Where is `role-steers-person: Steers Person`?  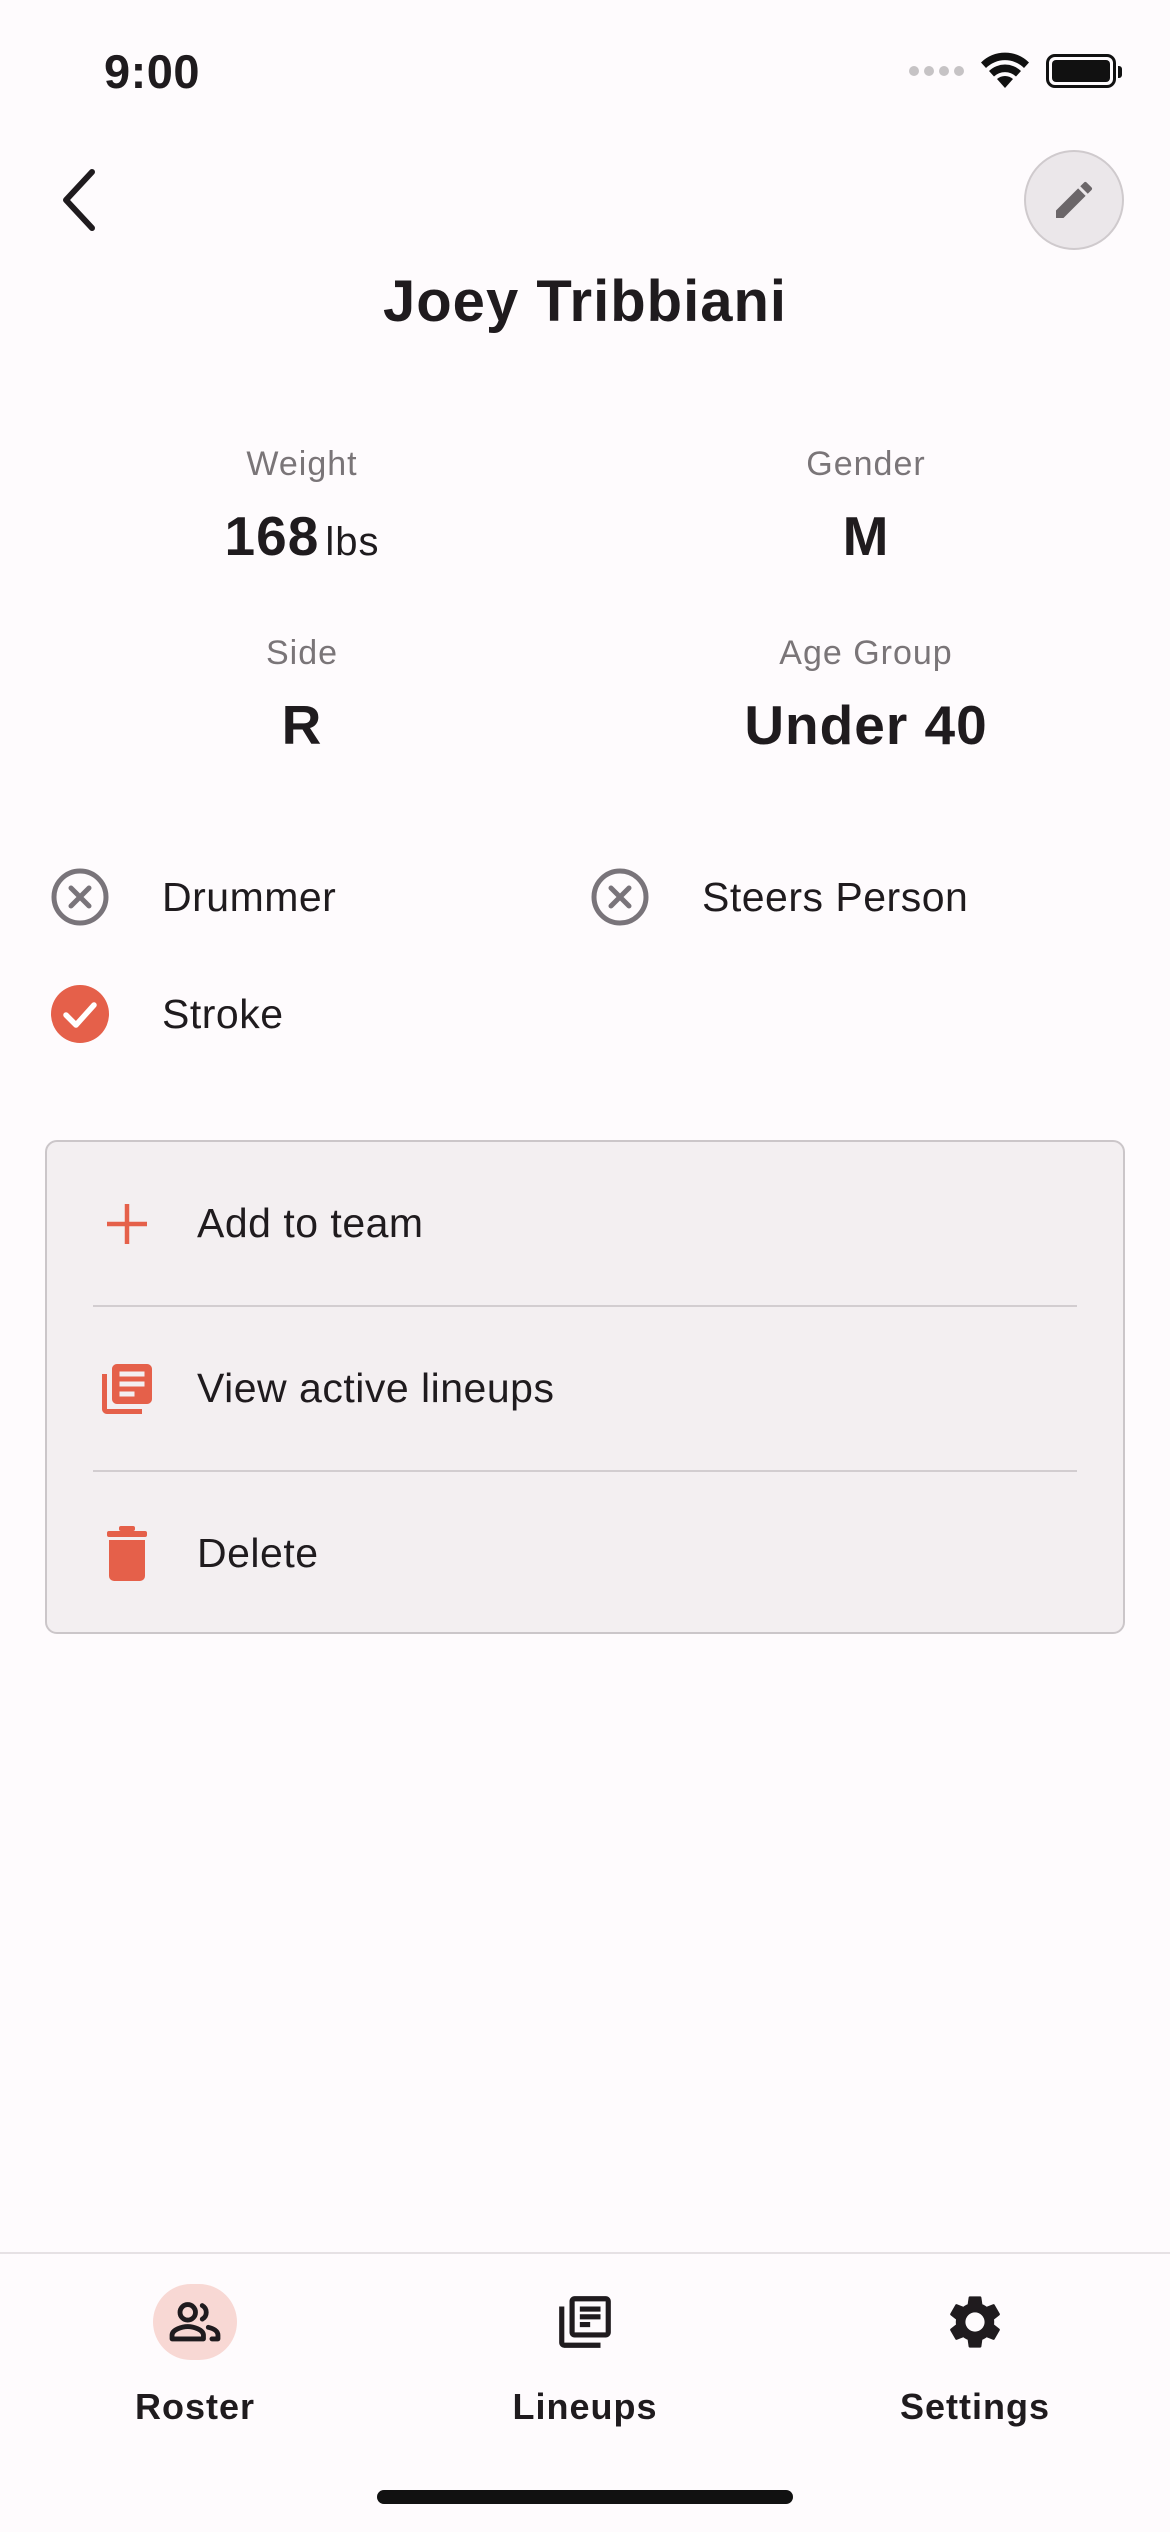
role-steers-person: Steers Person is located at coordinates (779, 897).